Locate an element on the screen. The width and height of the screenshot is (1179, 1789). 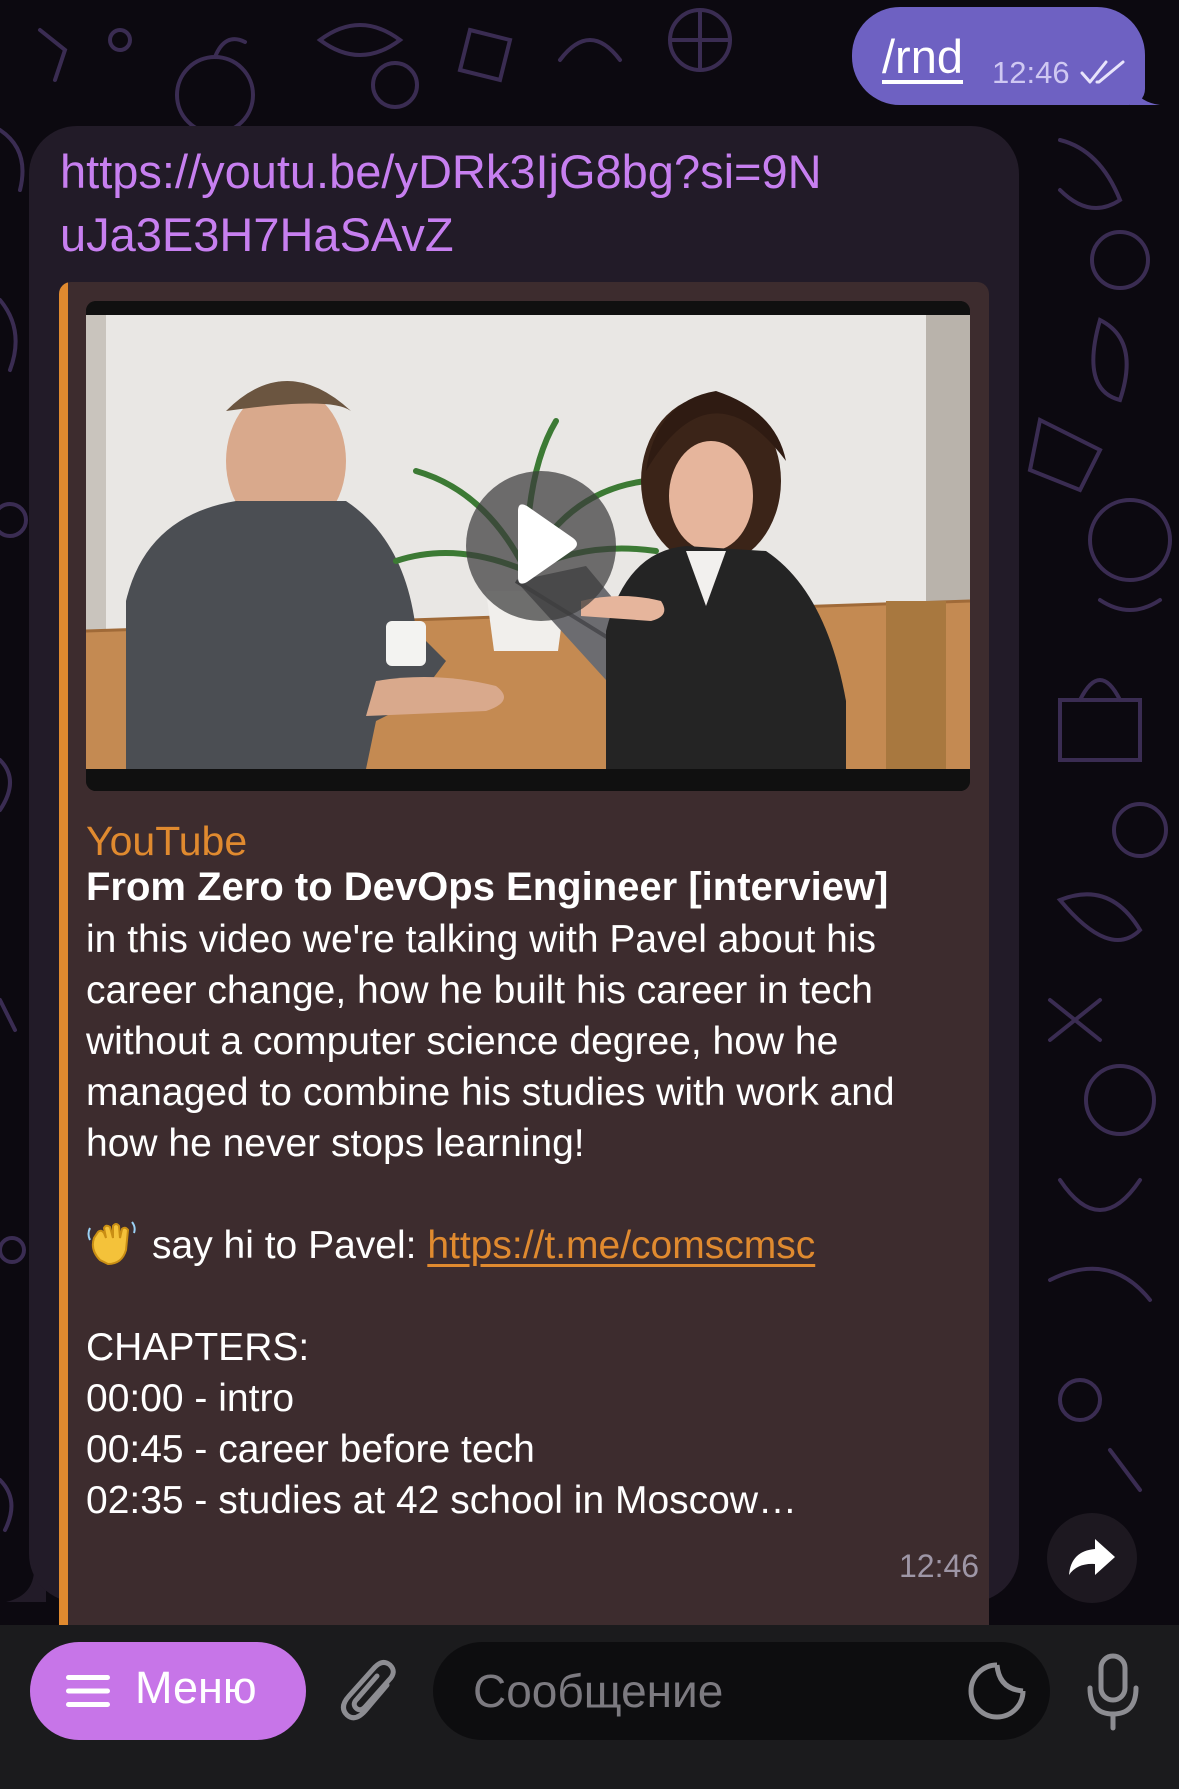
preview-title: From Zero to DevOps Engineer [interview] is located at coordinates (487, 887).